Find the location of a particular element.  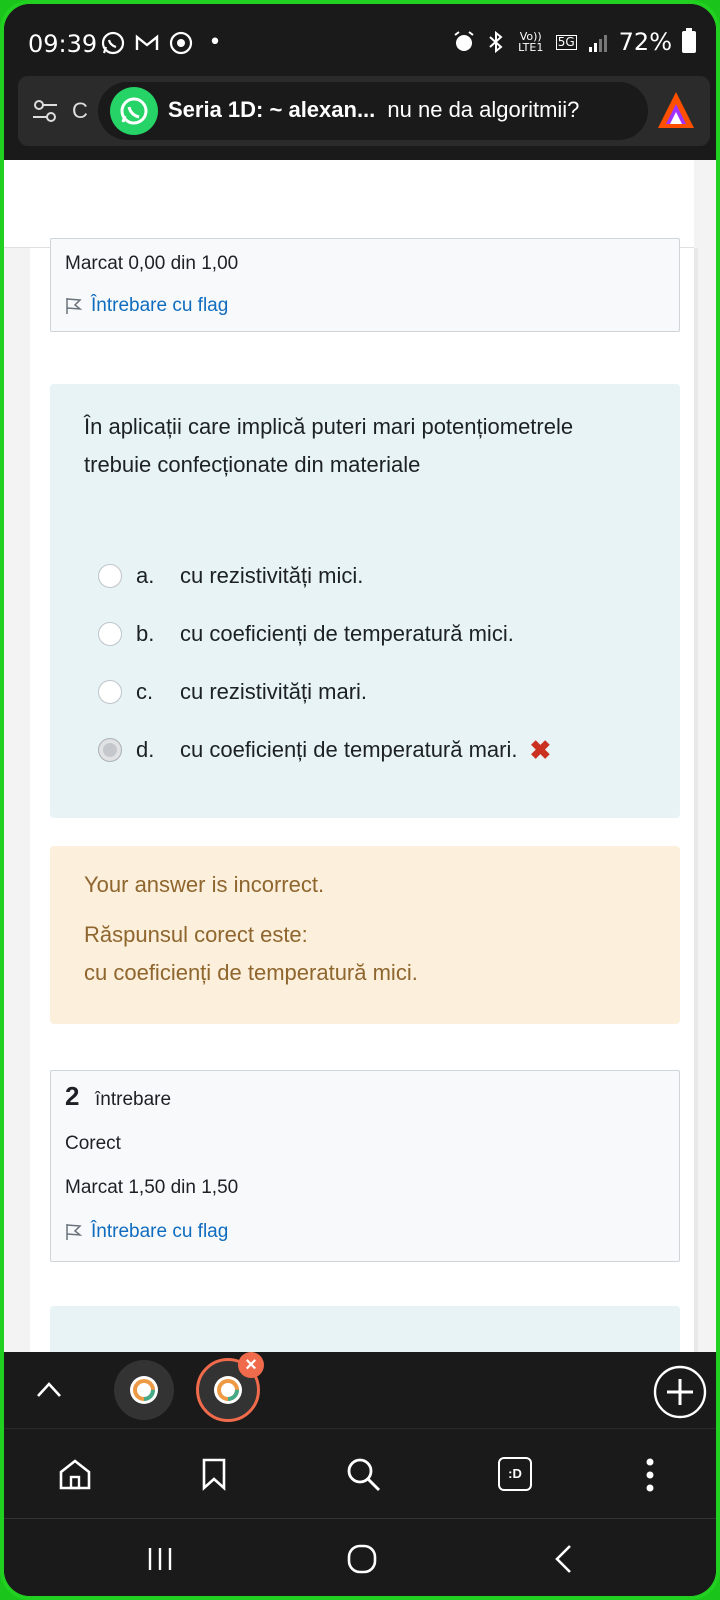

battery-percent: 72% is located at coordinates (645, 42).